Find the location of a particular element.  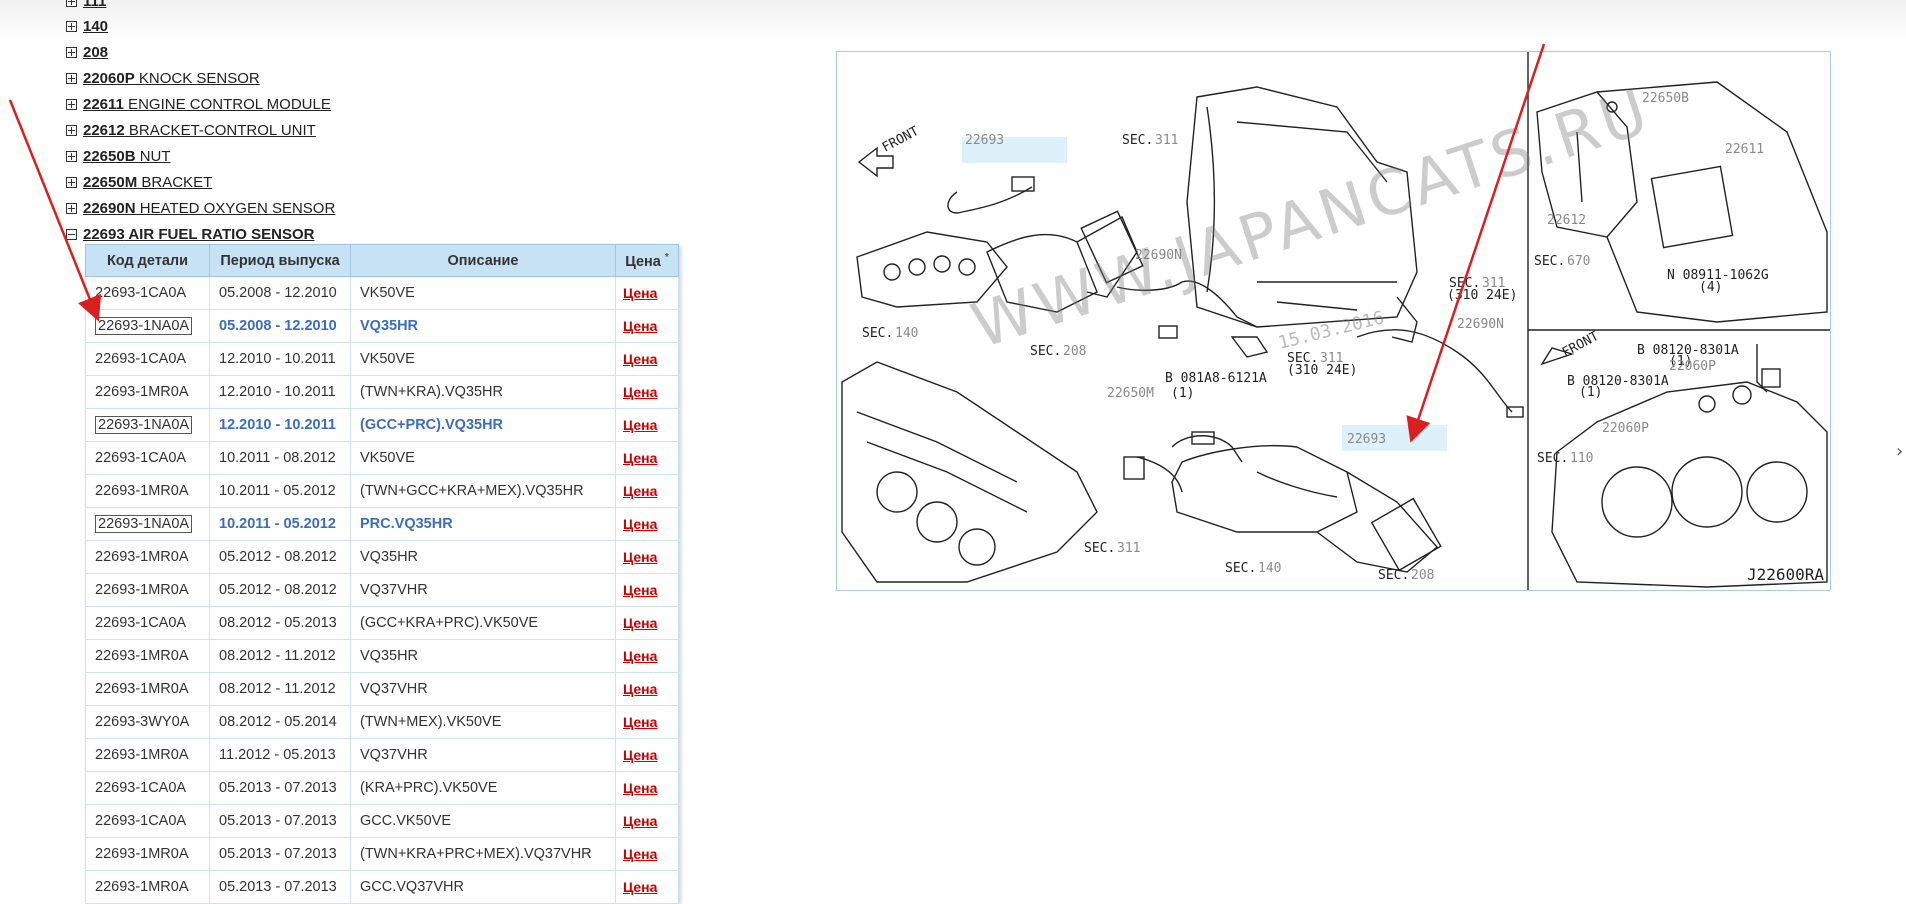

tree-item-link: 22650B NUT is located at coordinates (127, 156).